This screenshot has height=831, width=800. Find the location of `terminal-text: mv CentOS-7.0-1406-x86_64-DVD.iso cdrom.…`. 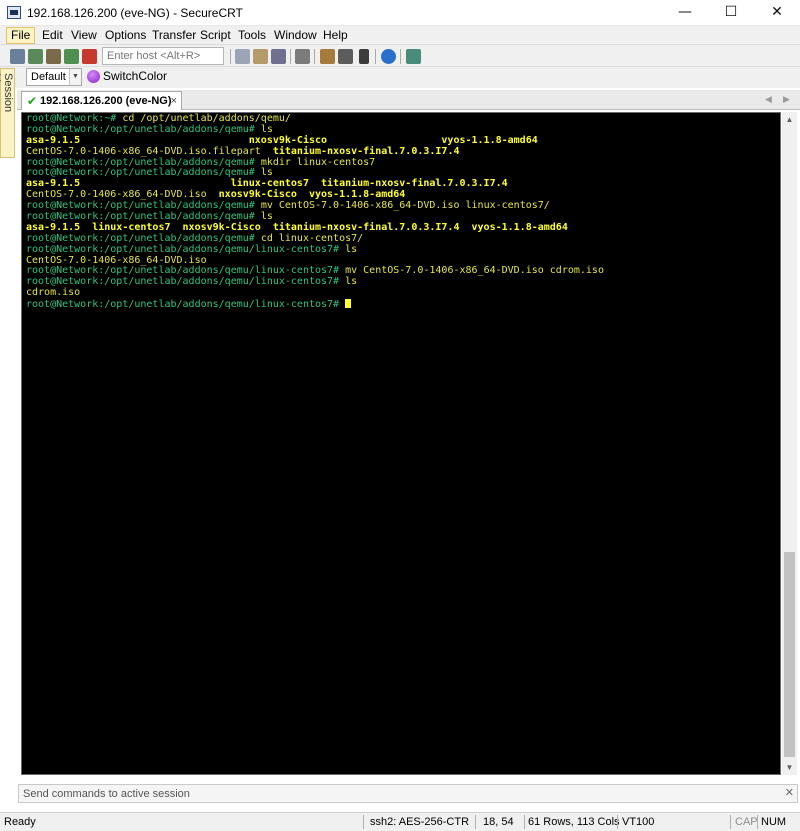

terminal-text: mv CentOS-7.0-1406-x86_64-DVD.iso cdrom.… is located at coordinates (474, 271).